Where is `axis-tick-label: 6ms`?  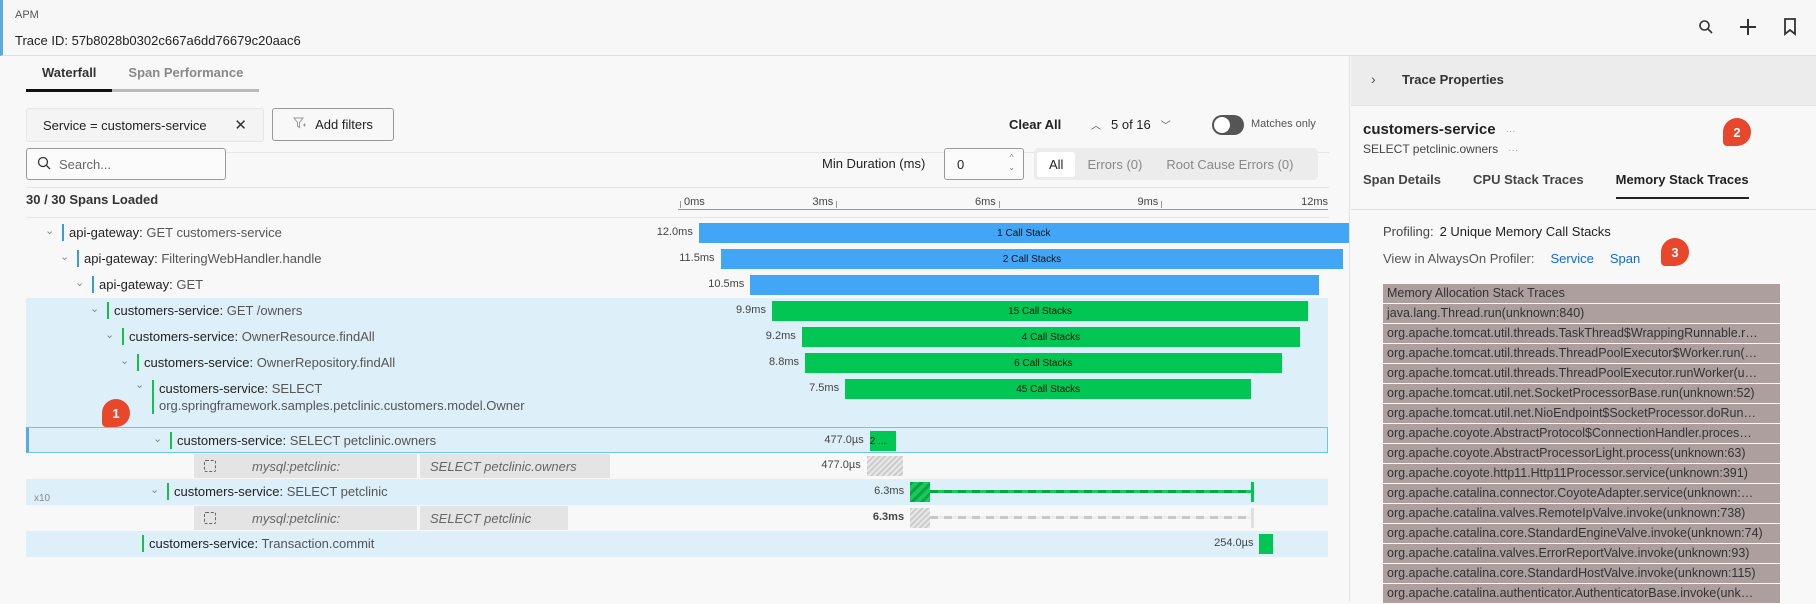 axis-tick-label: 6ms is located at coordinates (985, 202).